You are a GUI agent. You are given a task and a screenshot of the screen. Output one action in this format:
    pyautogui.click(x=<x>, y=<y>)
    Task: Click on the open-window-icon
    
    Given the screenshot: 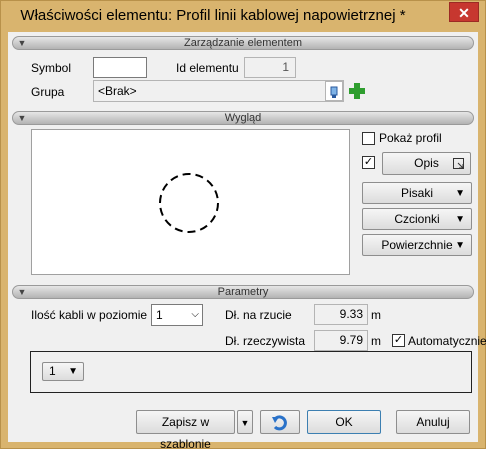 What is the action you would take?
    pyautogui.click(x=458, y=163)
    